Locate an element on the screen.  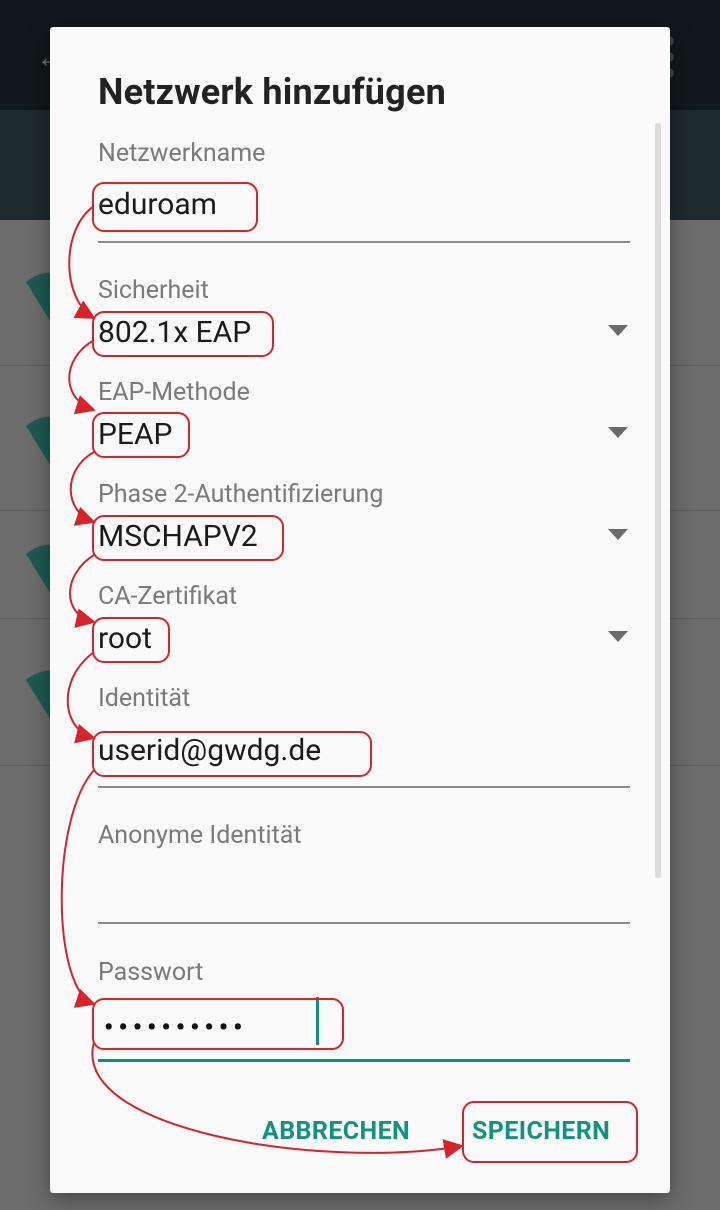
eap-method-label: EAP-Methode is located at coordinates (174, 392).